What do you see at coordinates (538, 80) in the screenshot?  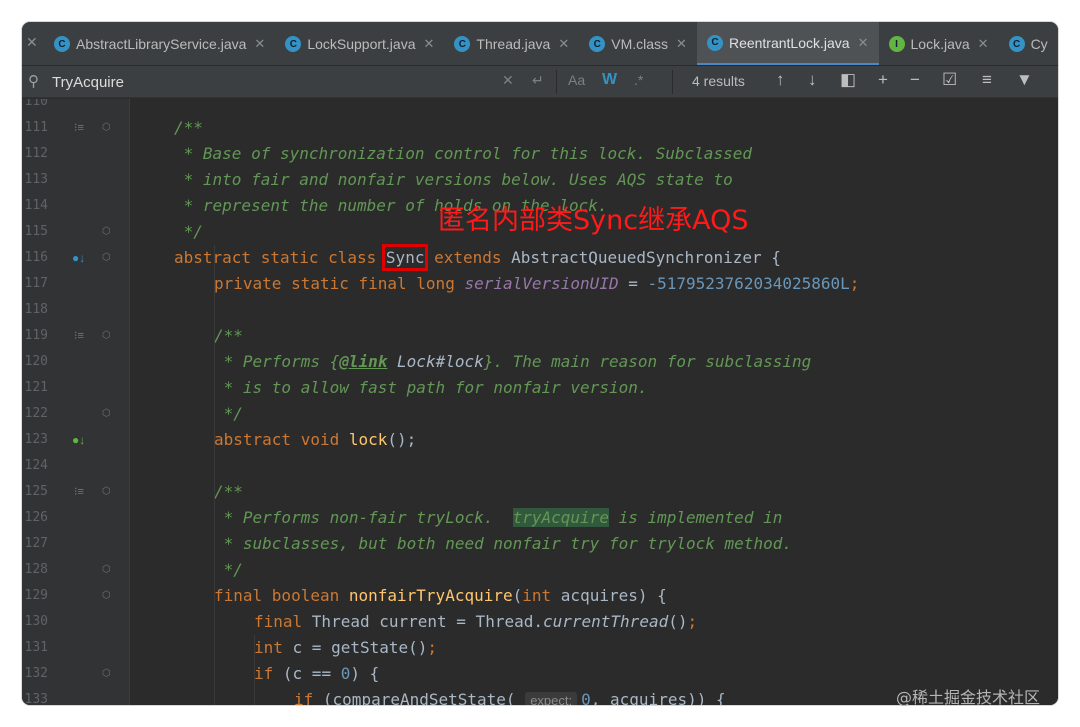 I see `new-line-icon: ↵` at bounding box center [538, 80].